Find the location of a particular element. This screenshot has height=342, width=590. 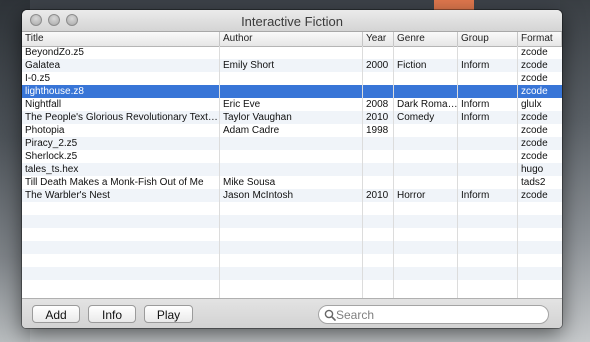

column-header-format: Format is located at coordinates (540, 39).